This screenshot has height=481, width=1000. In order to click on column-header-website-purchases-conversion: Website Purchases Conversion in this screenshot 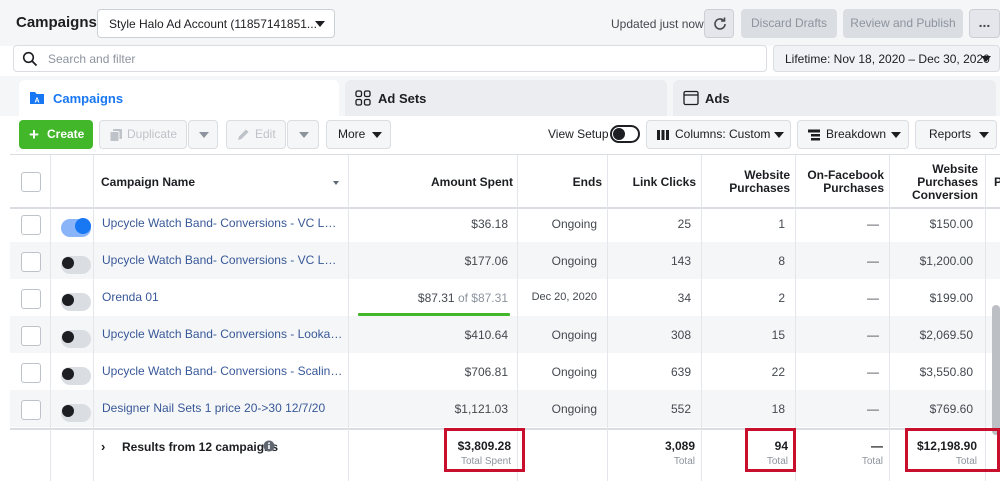, I will do `click(934, 182)`.